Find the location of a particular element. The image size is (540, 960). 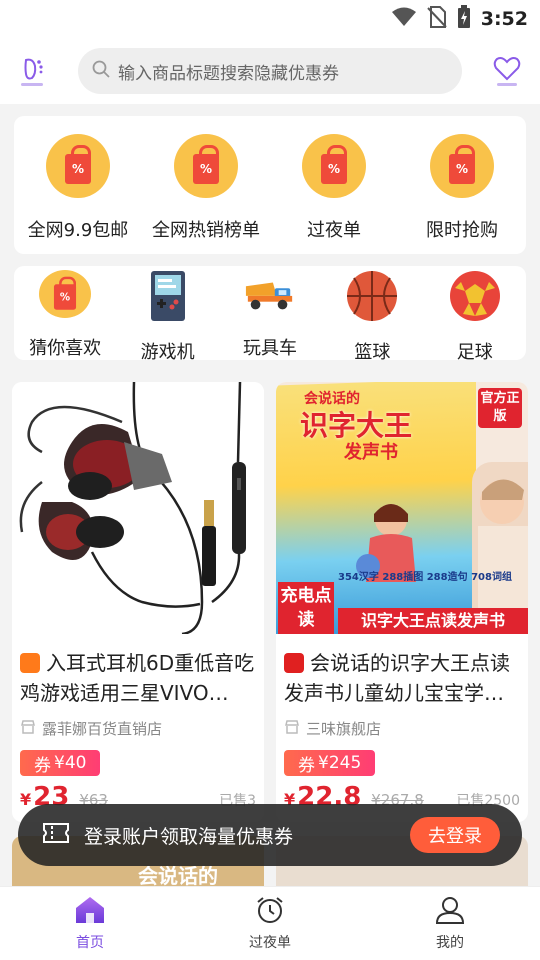

footprint-icon is located at coordinates (32, 71).